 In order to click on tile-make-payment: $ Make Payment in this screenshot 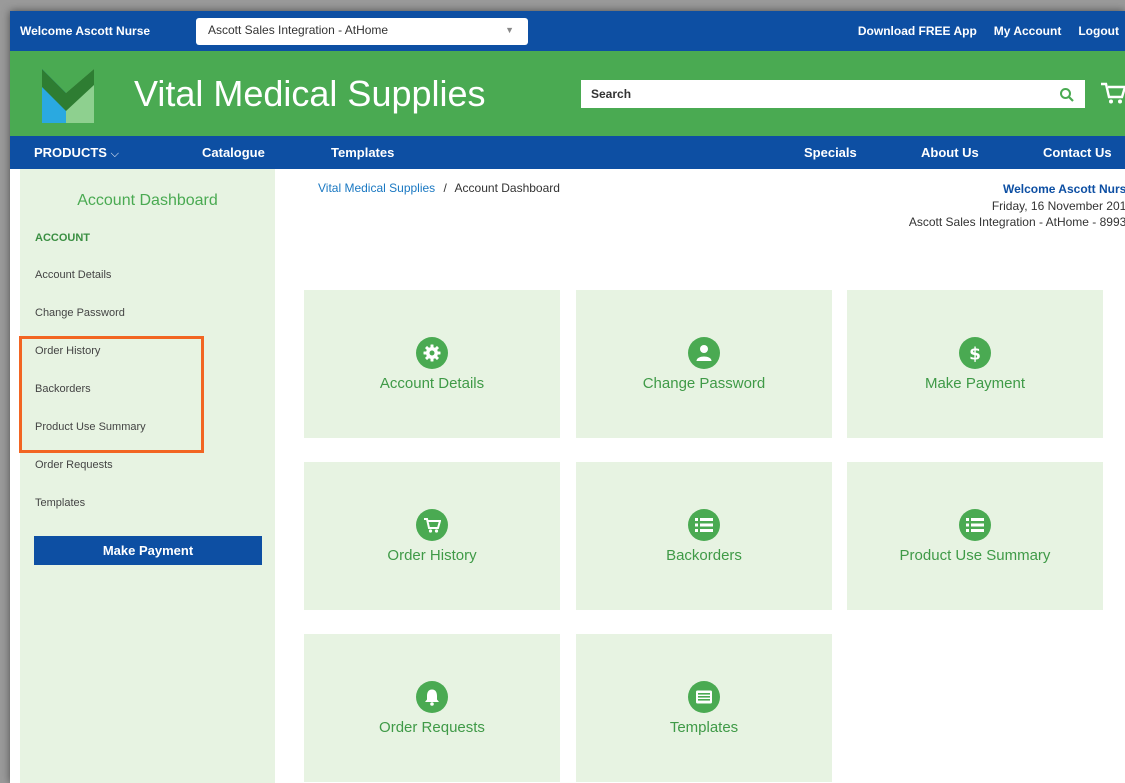, I will do `click(975, 364)`.